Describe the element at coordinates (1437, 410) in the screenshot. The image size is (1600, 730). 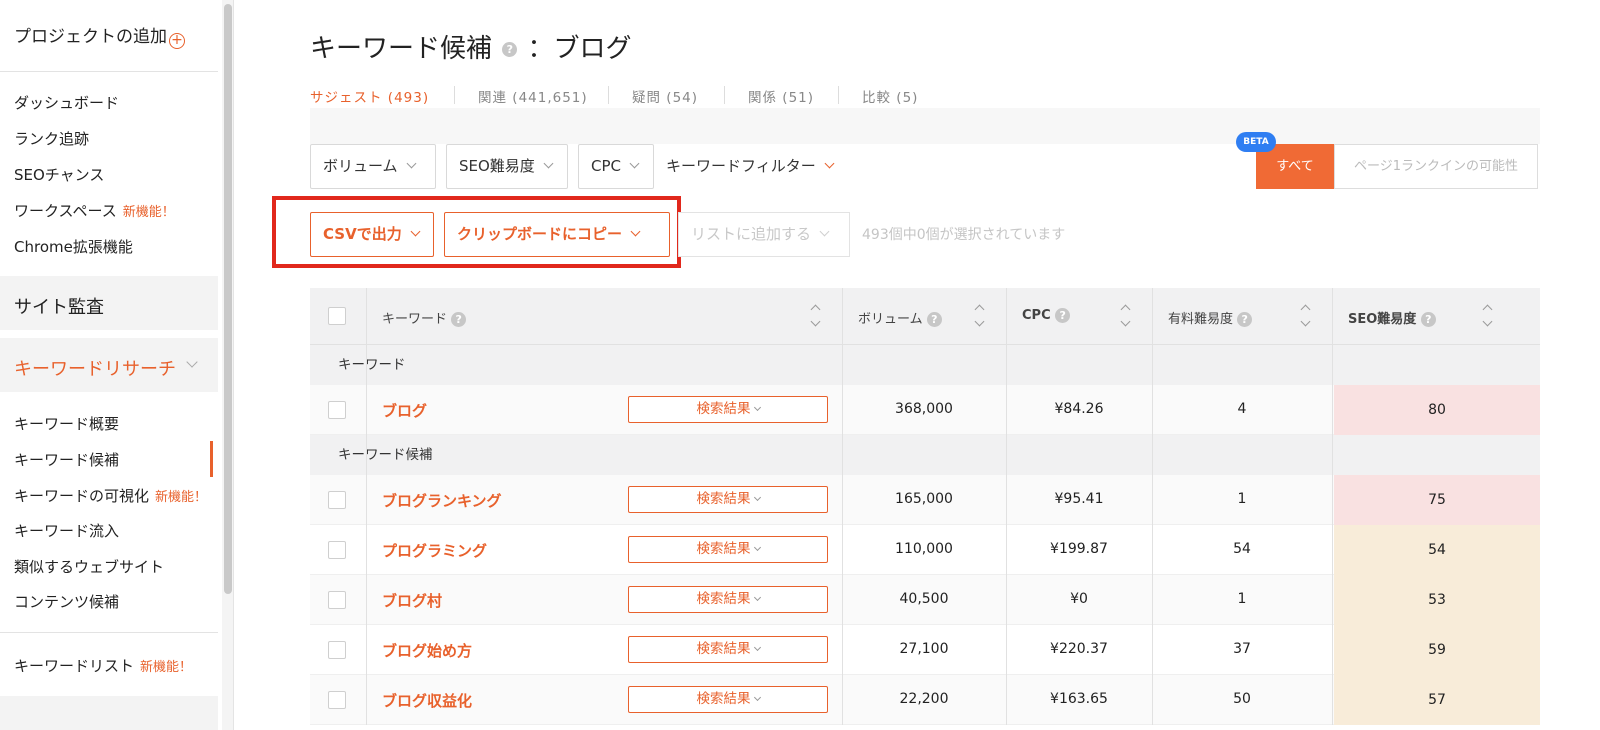
I see `seo-difficulty-value: 80` at that location.